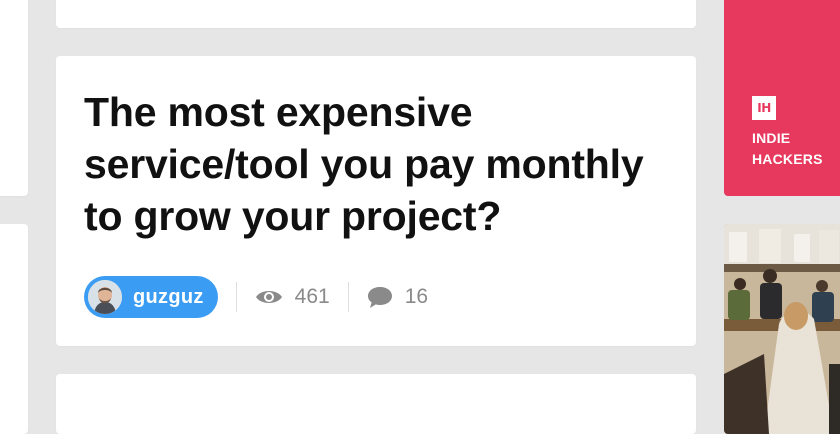 This screenshot has width=840, height=434. Describe the element at coordinates (14, 329) in the screenshot. I see `adjacent-post-card-left-bottom` at that location.